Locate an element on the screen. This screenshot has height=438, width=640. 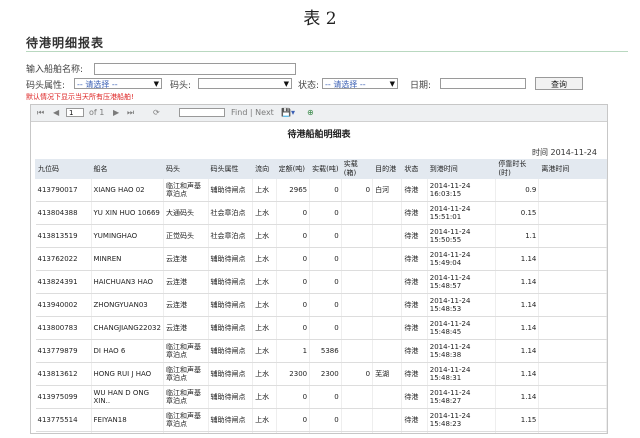
table-cell: 2014-11-24 15:50:55 is located at coordinates (462, 236).